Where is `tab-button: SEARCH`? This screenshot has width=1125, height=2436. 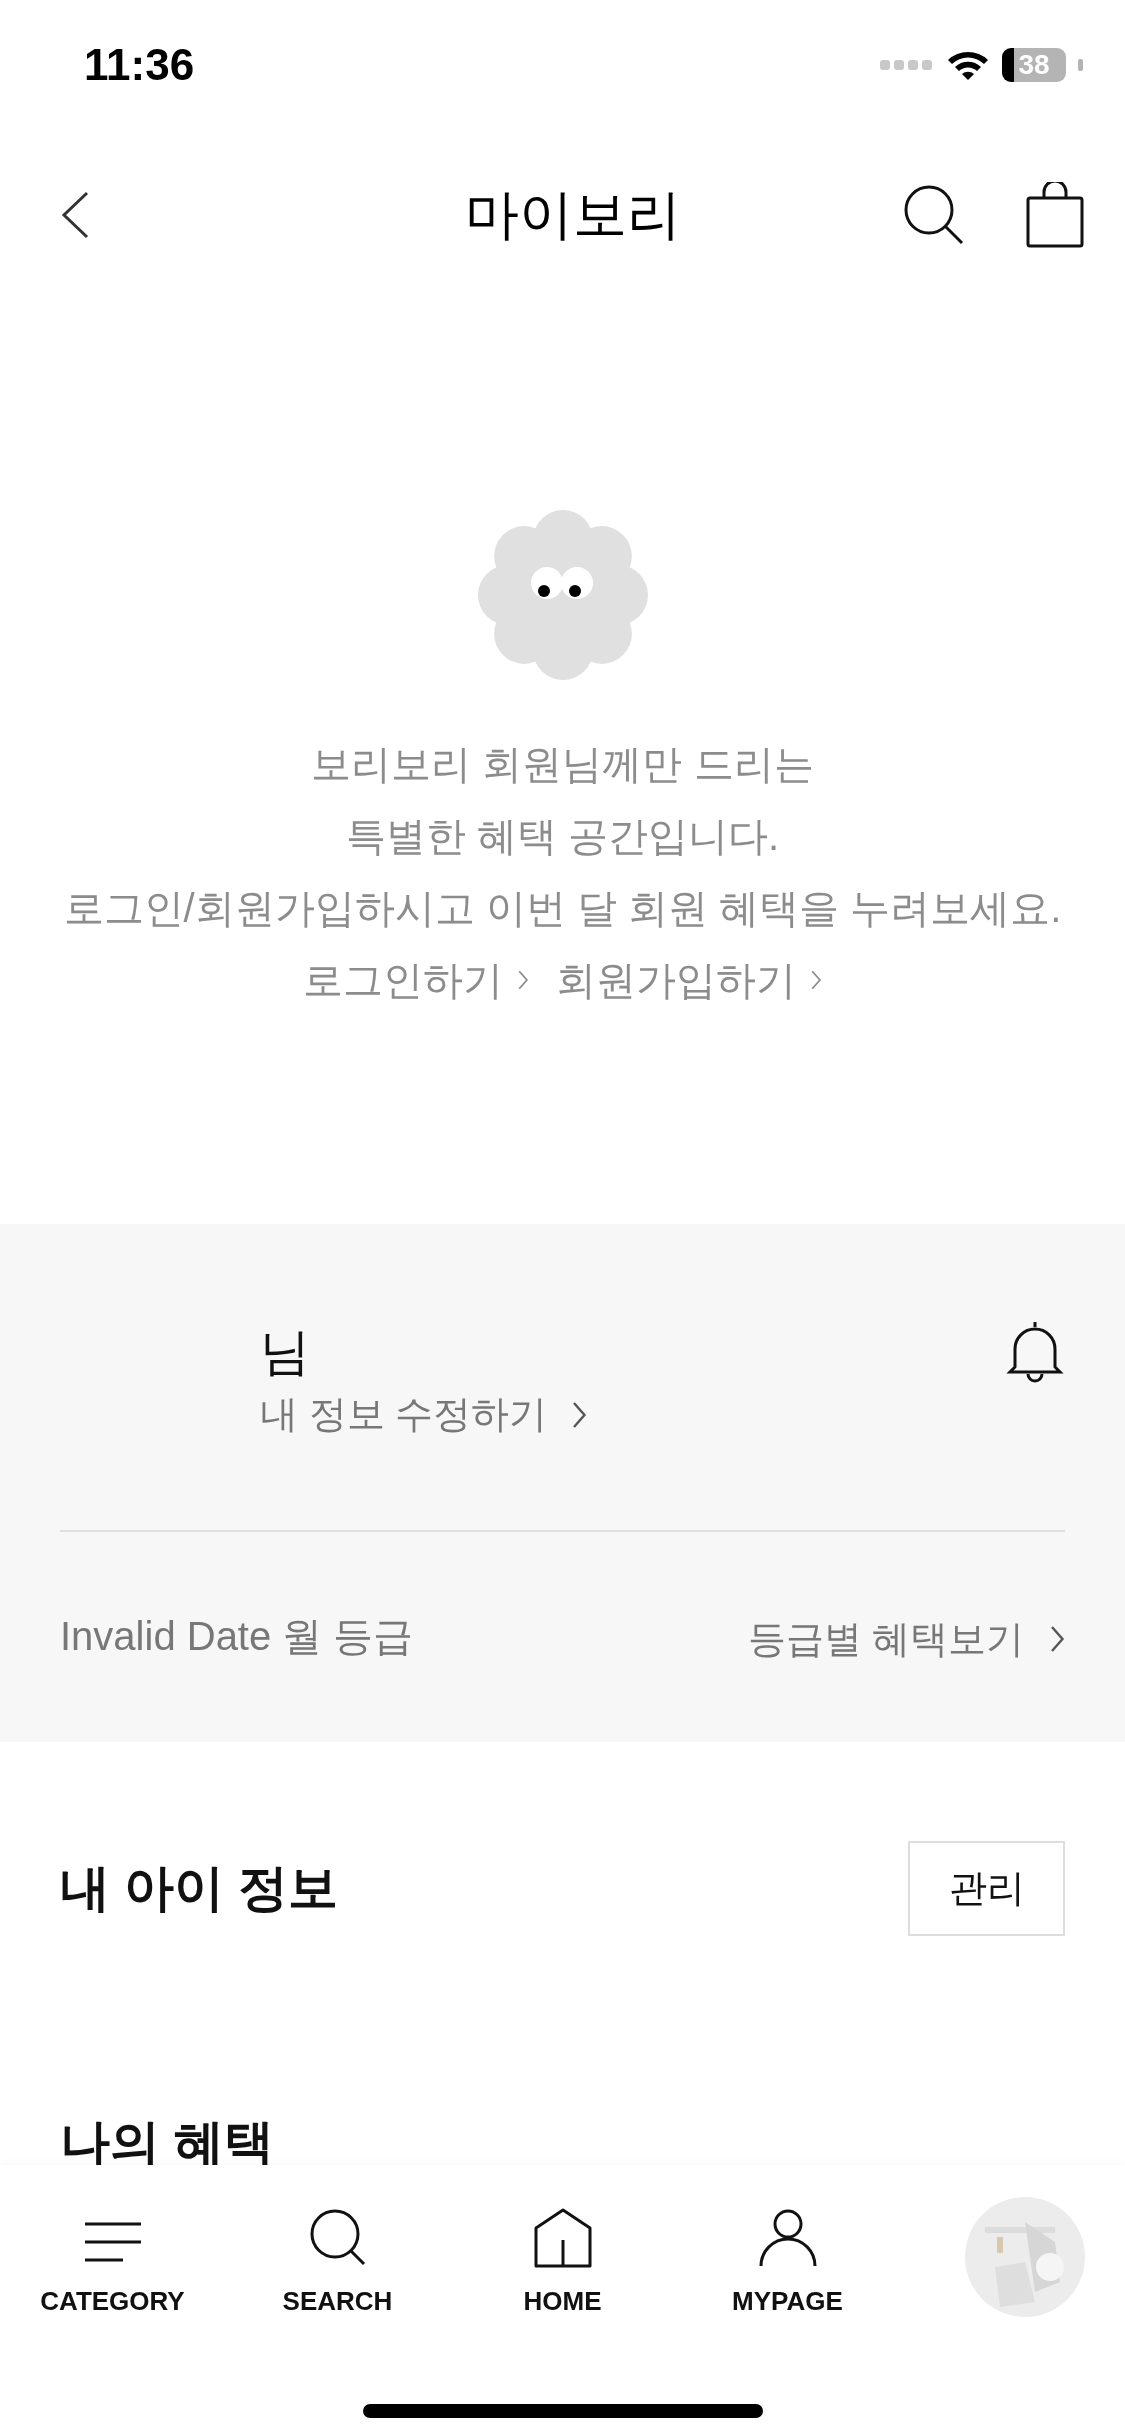 tab-button: SEARCH is located at coordinates (337, 2257).